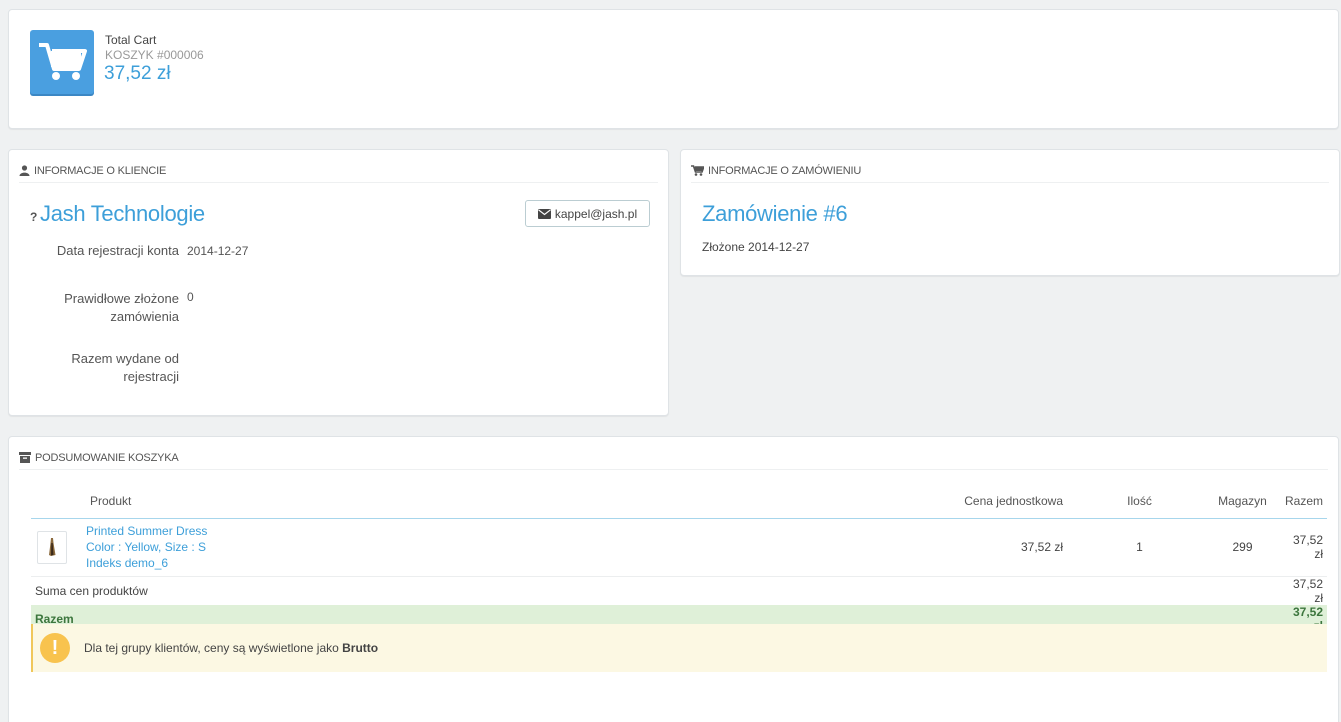 The width and height of the screenshot is (1341, 722). Describe the element at coordinates (1304, 502) in the screenshot. I see `col-total: Razem` at that location.